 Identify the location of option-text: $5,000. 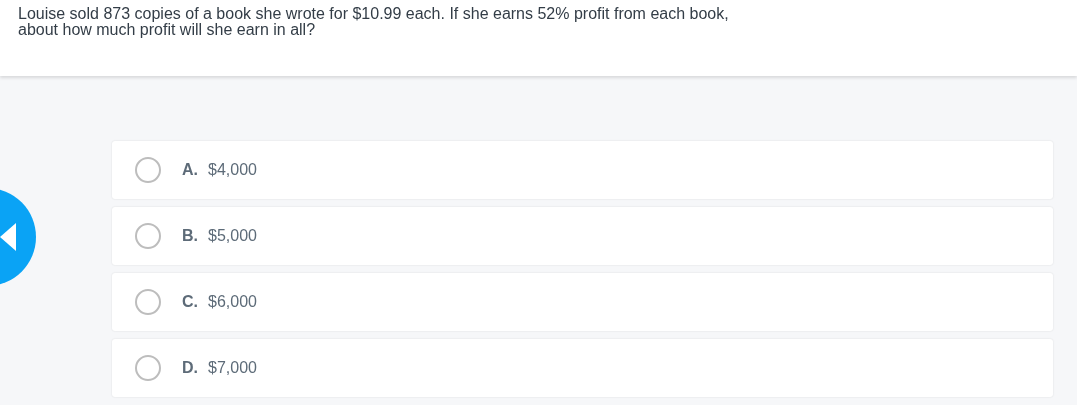
(232, 236).